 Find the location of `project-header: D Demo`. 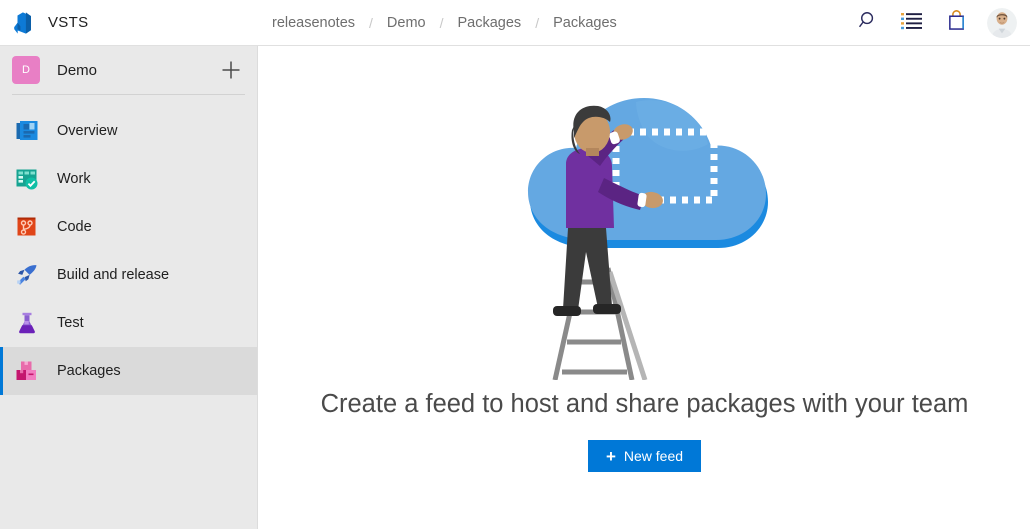

project-header: D Demo is located at coordinates (128, 70).